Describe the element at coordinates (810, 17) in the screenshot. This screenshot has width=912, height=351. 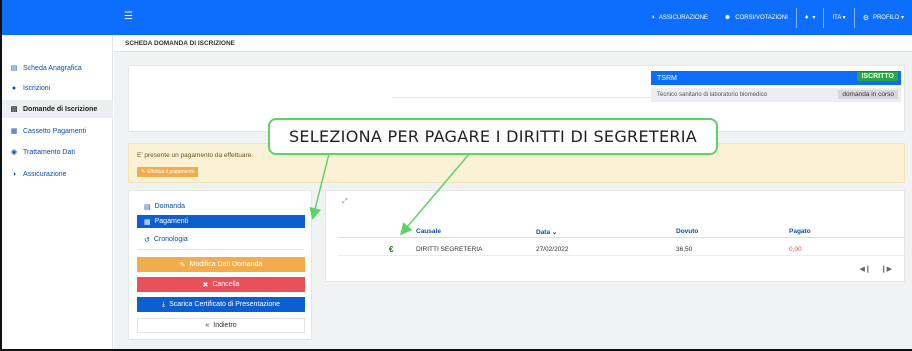
I see `nav-notifications: ♦ ▾` at that location.